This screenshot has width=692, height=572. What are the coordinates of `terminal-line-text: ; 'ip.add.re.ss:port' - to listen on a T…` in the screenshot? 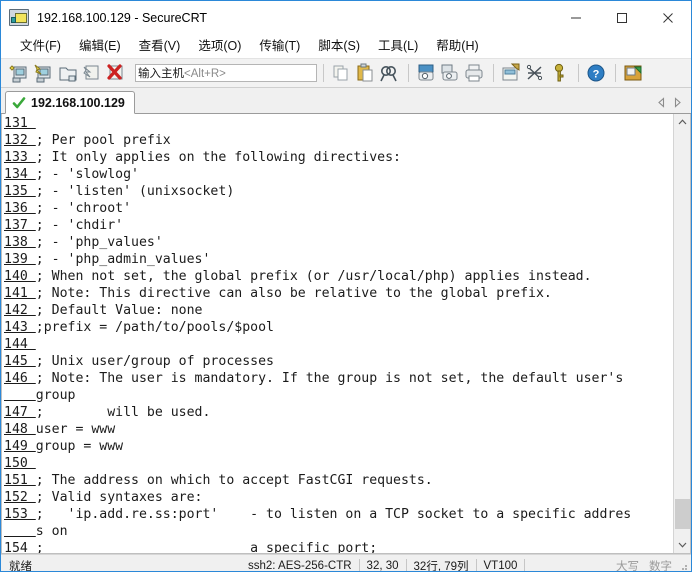 It's located at (333, 514).